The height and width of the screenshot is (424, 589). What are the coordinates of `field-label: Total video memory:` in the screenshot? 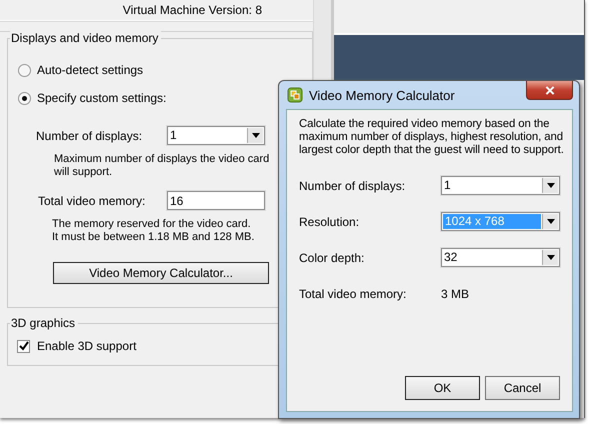 It's located at (92, 201).